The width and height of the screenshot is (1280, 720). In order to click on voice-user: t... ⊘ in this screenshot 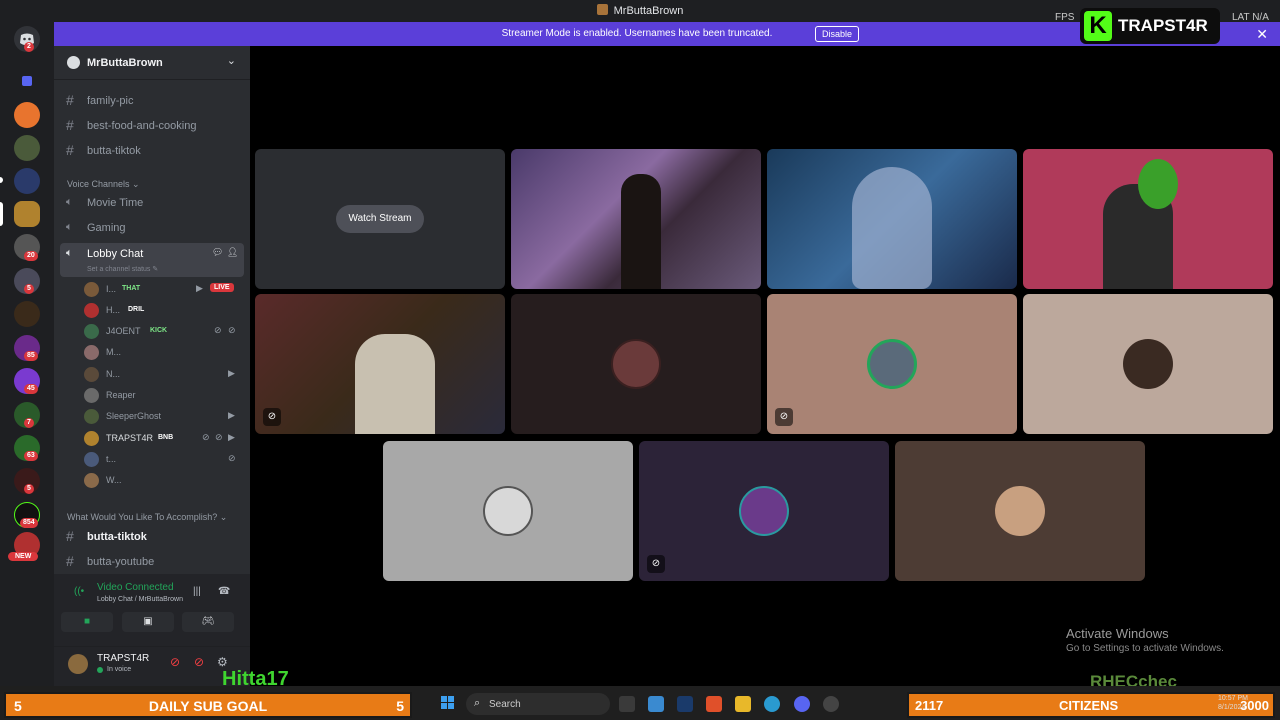, I will do `click(164, 459)`.